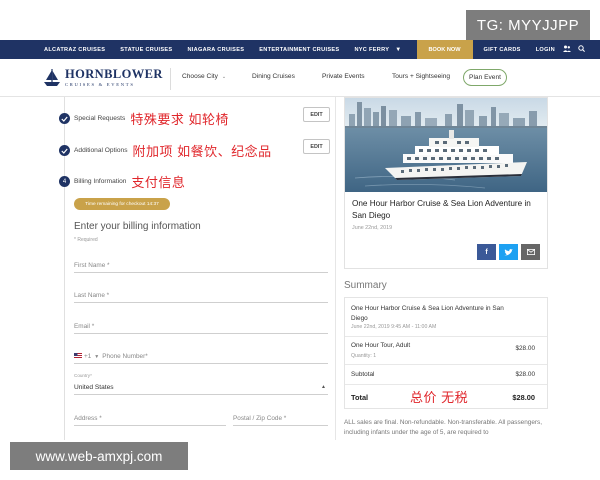 This screenshot has width=600, height=480. What do you see at coordinates (525, 374) in the screenshot?
I see `subtotal-amount: $28.00` at bounding box center [525, 374].